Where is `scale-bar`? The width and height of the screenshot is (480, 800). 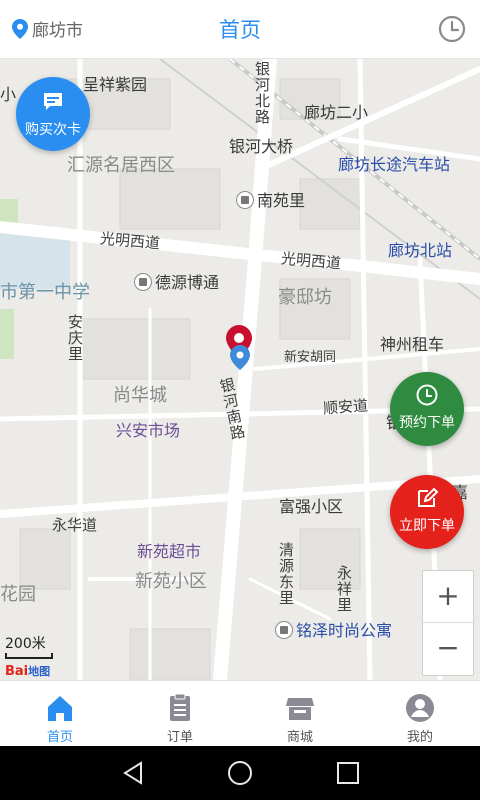 scale-bar is located at coordinates (29, 656).